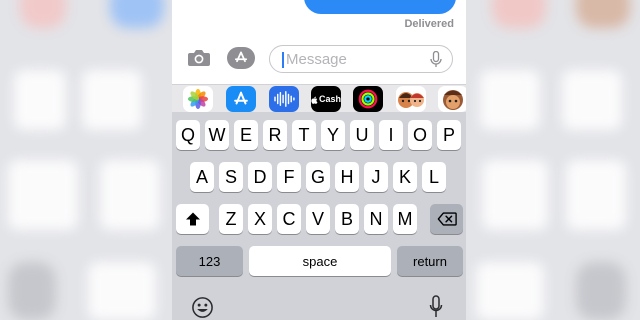 Image resolution: width=640 pixels, height=320 pixels. Describe the element at coordinates (260, 219) in the screenshot. I see `key-x: X` at that location.